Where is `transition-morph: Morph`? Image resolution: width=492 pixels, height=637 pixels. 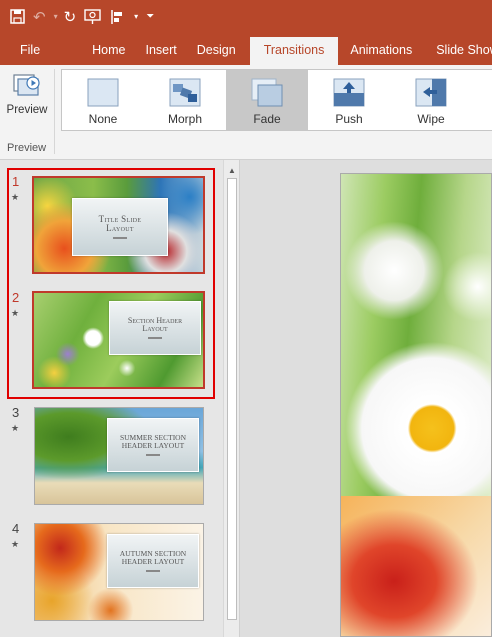 transition-morph: Morph is located at coordinates (185, 100).